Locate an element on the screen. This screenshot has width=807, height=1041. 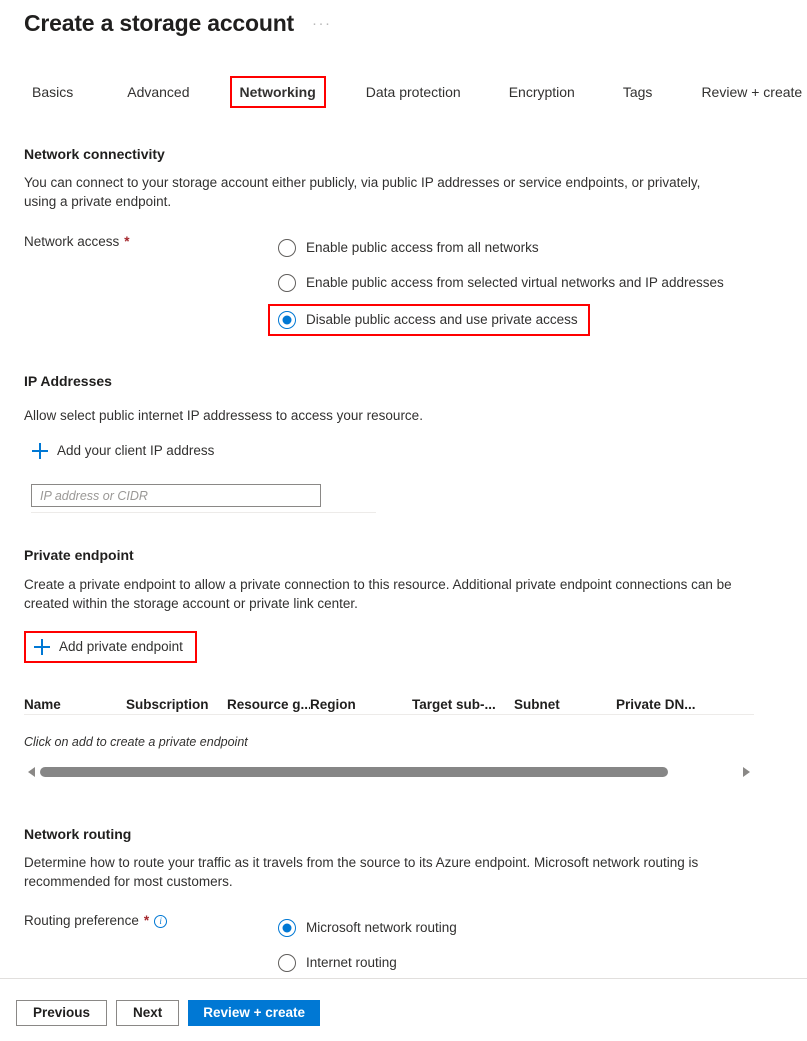
tab-advanced: Advanced is located at coordinates (158, 92).